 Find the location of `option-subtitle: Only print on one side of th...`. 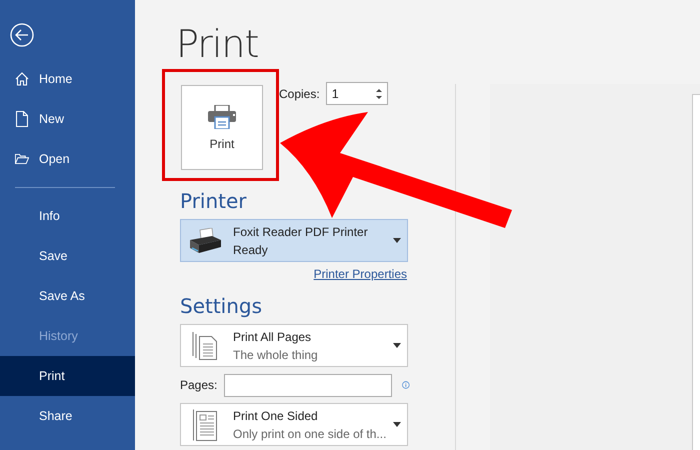

option-subtitle: Only print on one side of th... is located at coordinates (310, 433).